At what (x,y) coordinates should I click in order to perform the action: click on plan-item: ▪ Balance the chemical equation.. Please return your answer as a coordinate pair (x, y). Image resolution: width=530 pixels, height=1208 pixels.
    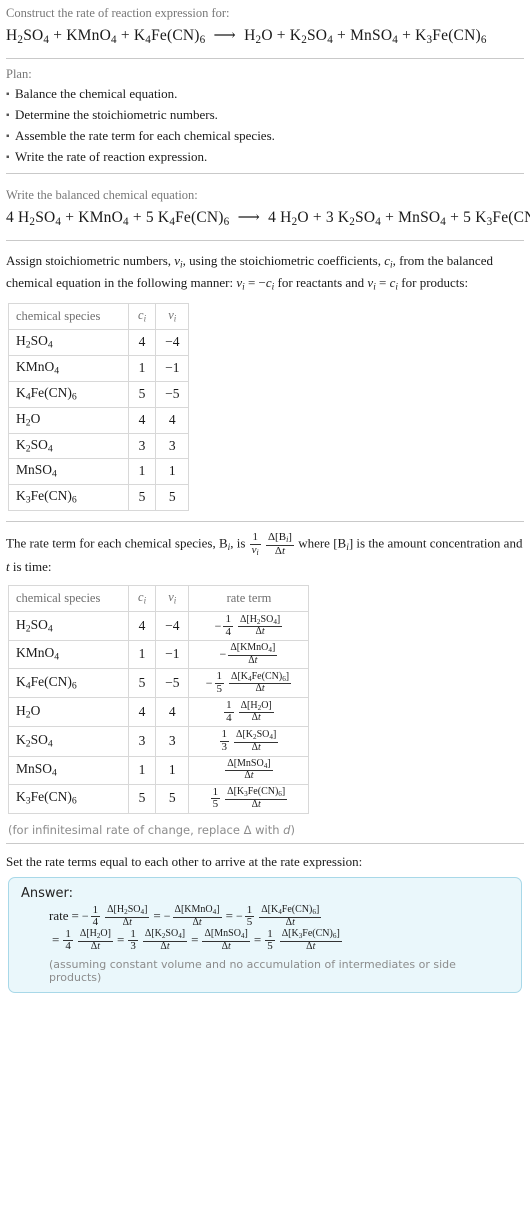
    Looking at the image, I should click on (265, 93).